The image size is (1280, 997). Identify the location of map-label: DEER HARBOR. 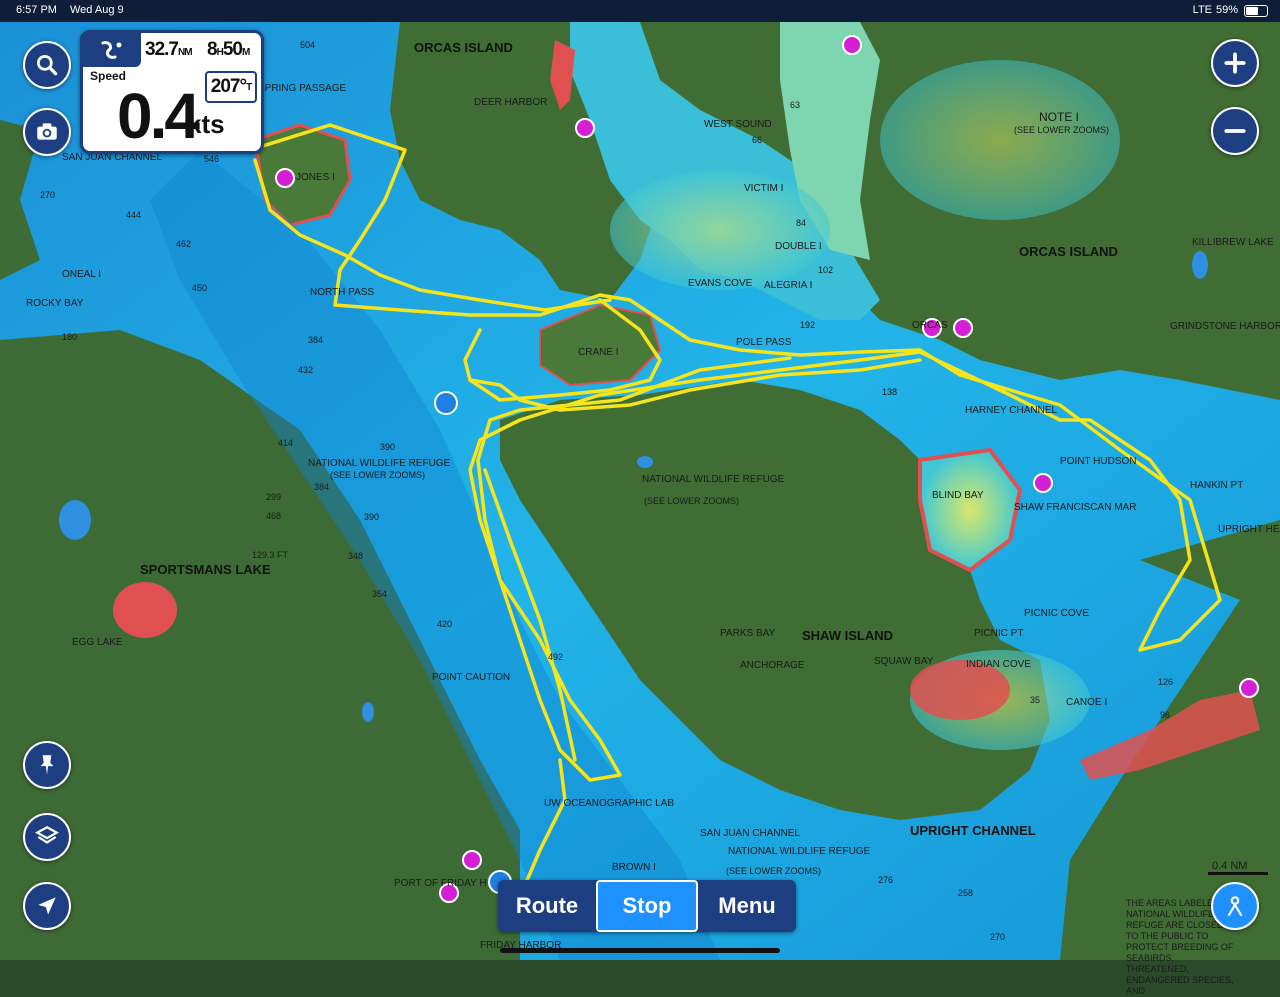
(511, 102).